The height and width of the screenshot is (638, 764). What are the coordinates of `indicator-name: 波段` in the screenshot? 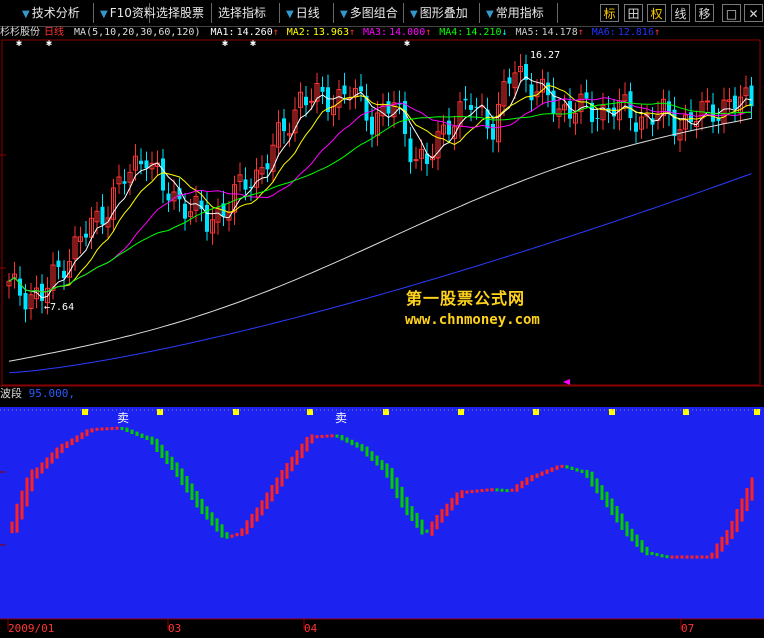 It's located at (11, 393).